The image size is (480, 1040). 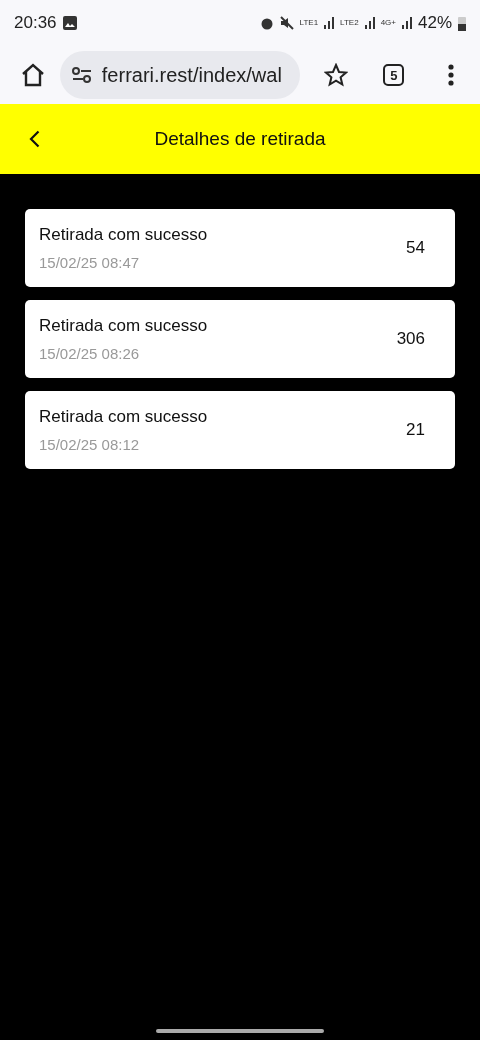 What do you see at coordinates (309, 23) in the screenshot?
I see `network-label: LTE1` at bounding box center [309, 23].